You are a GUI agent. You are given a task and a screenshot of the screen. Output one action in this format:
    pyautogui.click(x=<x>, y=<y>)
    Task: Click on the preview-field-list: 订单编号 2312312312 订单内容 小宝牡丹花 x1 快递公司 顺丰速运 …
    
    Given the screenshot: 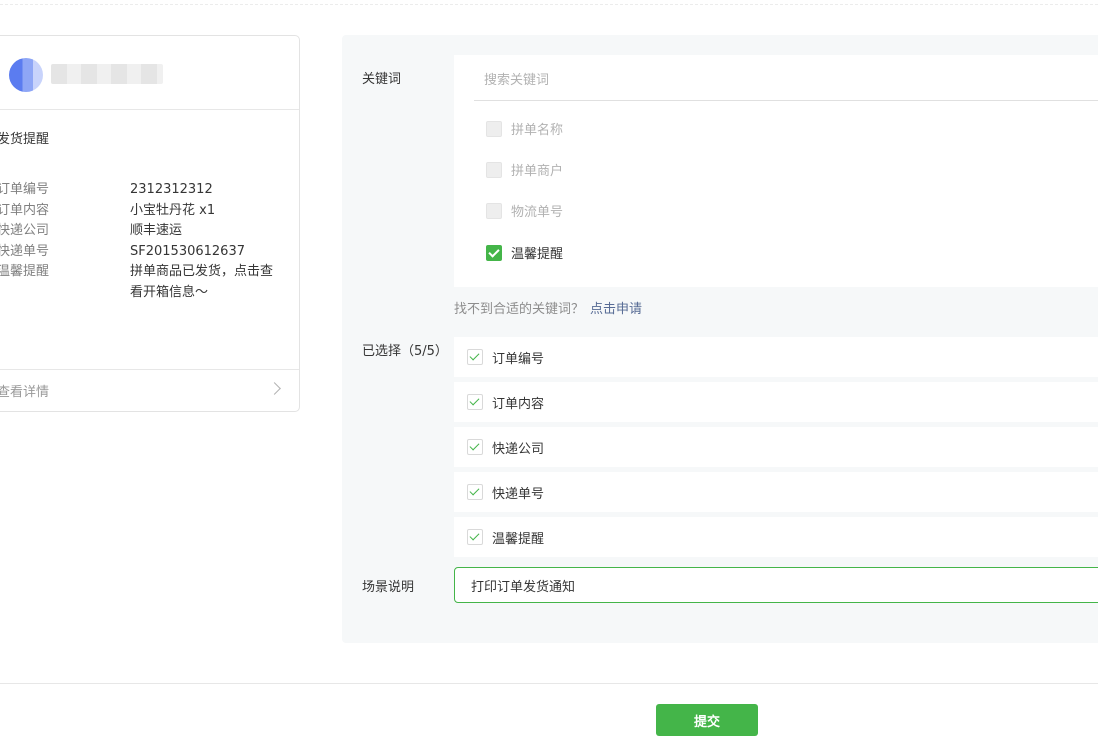 What is the action you would take?
    pyautogui.click(x=143, y=241)
    